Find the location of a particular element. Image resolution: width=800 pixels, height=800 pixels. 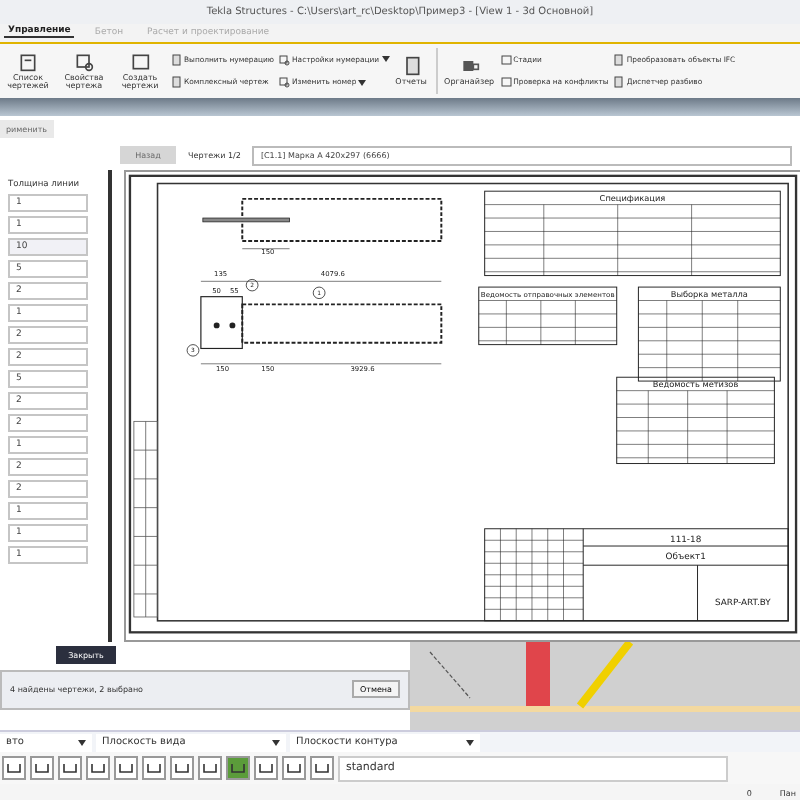

document-icon is located at coordinates (411, 65).